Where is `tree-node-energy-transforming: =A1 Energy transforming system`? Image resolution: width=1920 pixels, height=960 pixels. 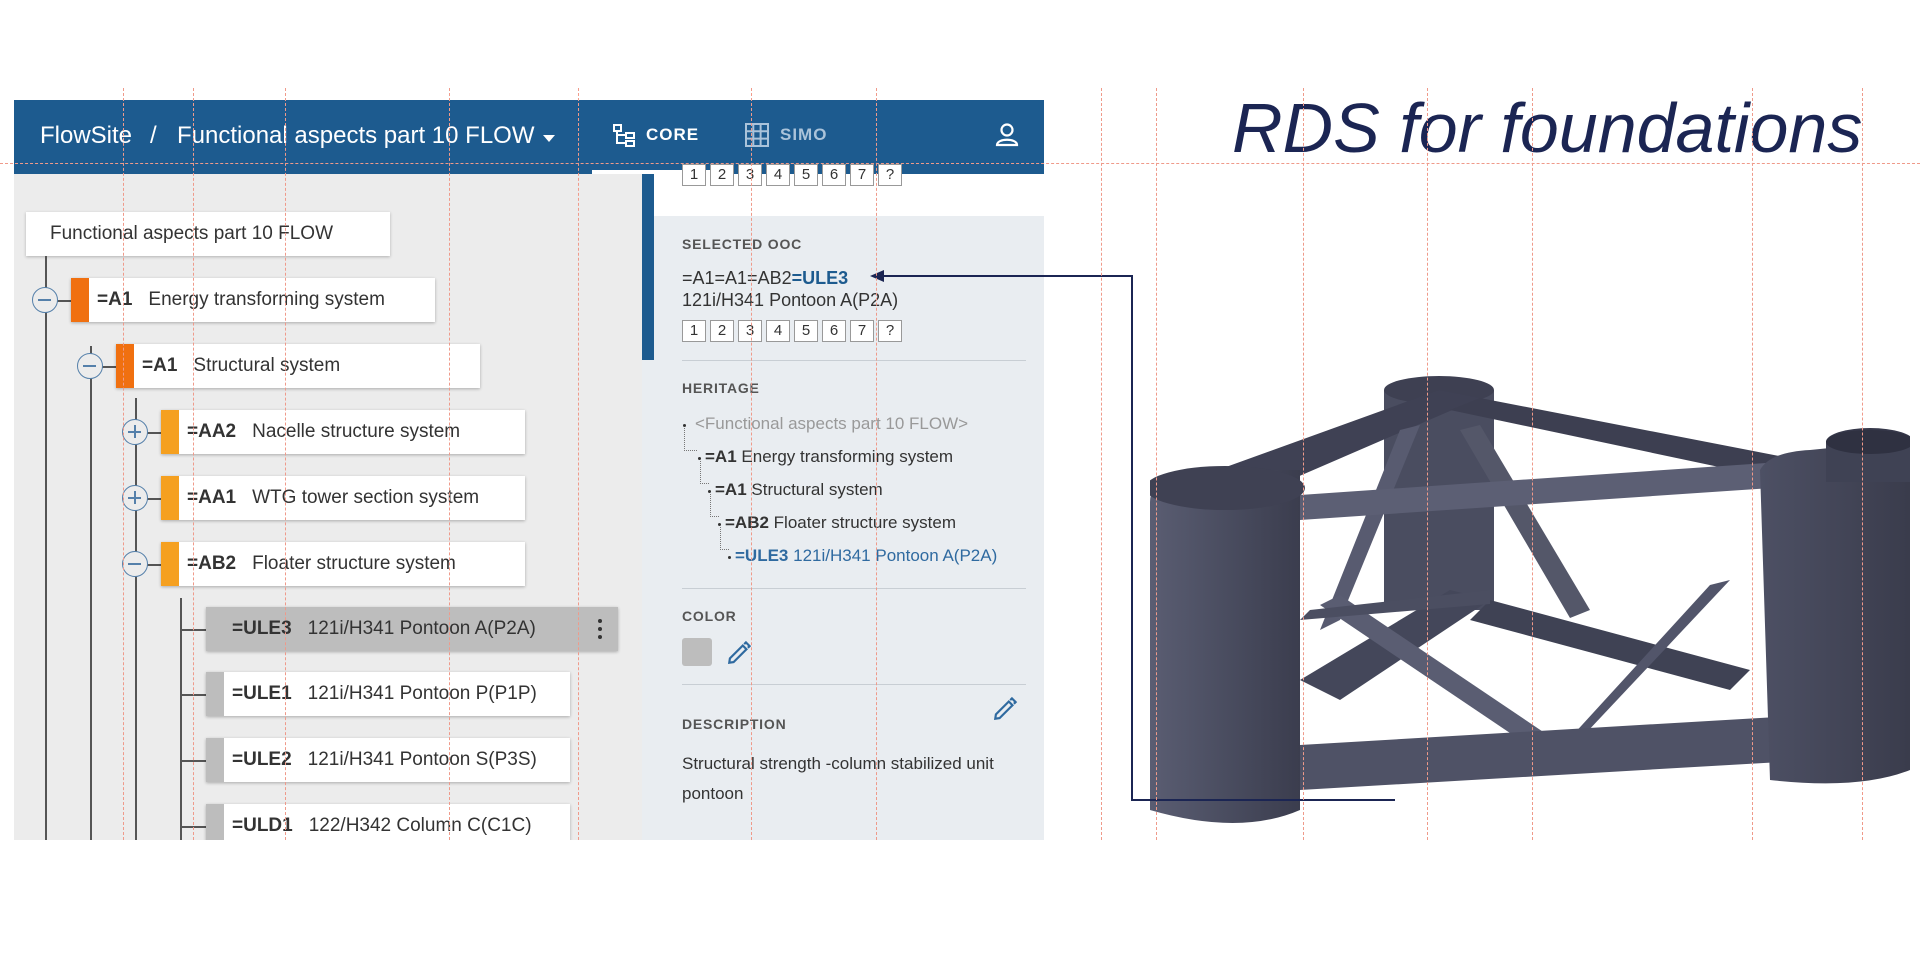
tree-node-energy-transforming: =A1 Energy transforming system is located at coordinates (253, 300).